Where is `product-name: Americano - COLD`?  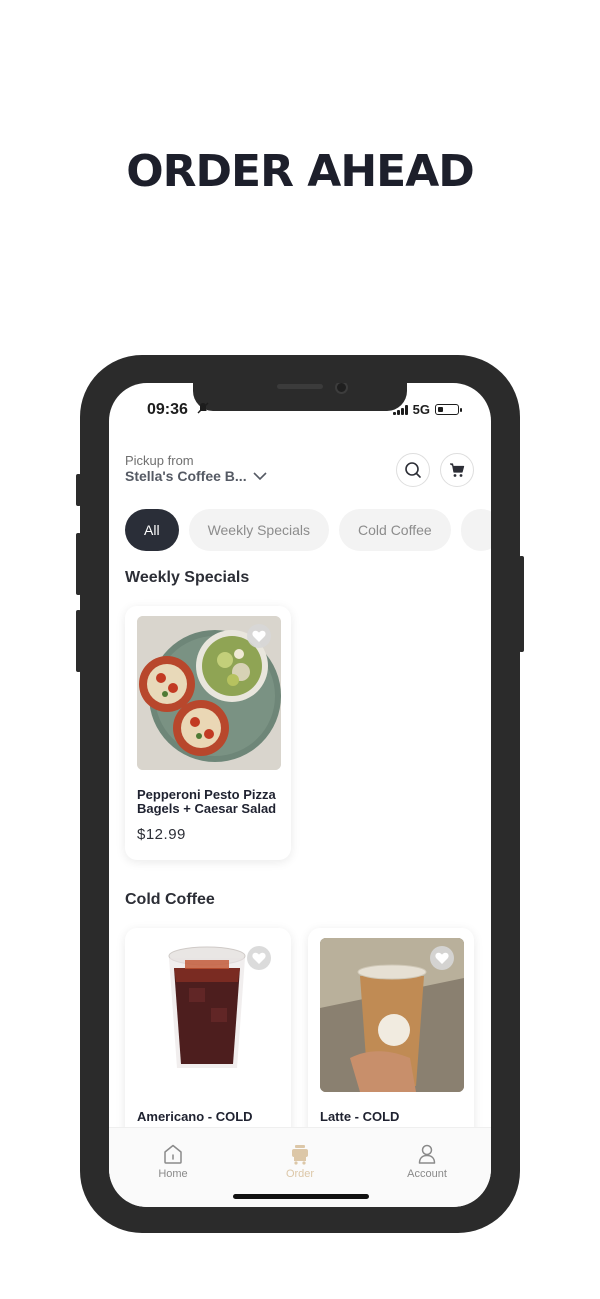
product-name: Americano - COLD is located at coordinates (195, 1116).